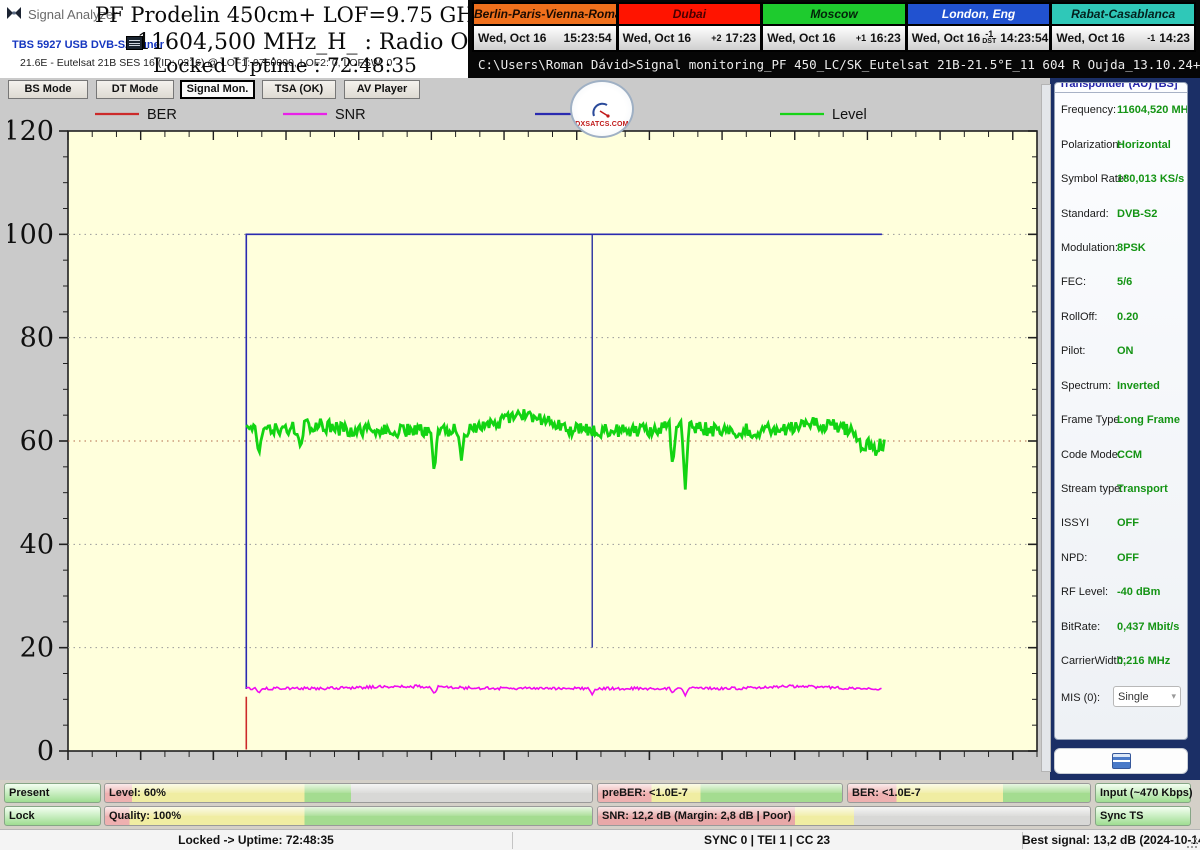  Describe the element at coordinates (1091, 454) in the screenshot. I see `row-label: Code Mode:` at that location.